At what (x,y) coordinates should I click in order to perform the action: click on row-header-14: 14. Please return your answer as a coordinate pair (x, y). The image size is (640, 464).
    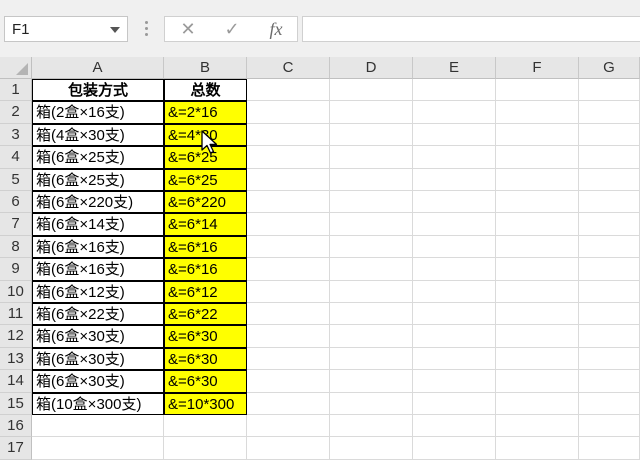
    Looking at the image, I should click on (16, 381).